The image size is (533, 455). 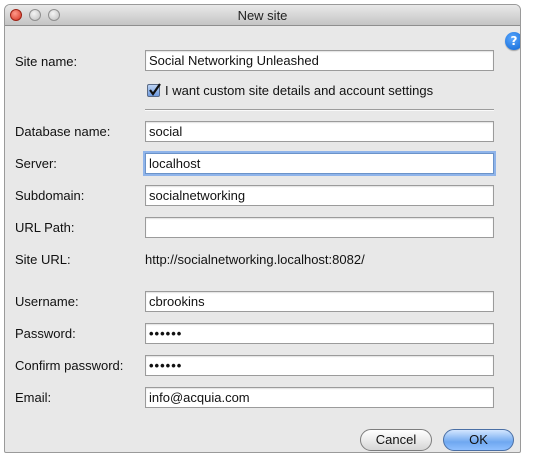 I want to click on password-label: Password:, so click(x=45, y=333).